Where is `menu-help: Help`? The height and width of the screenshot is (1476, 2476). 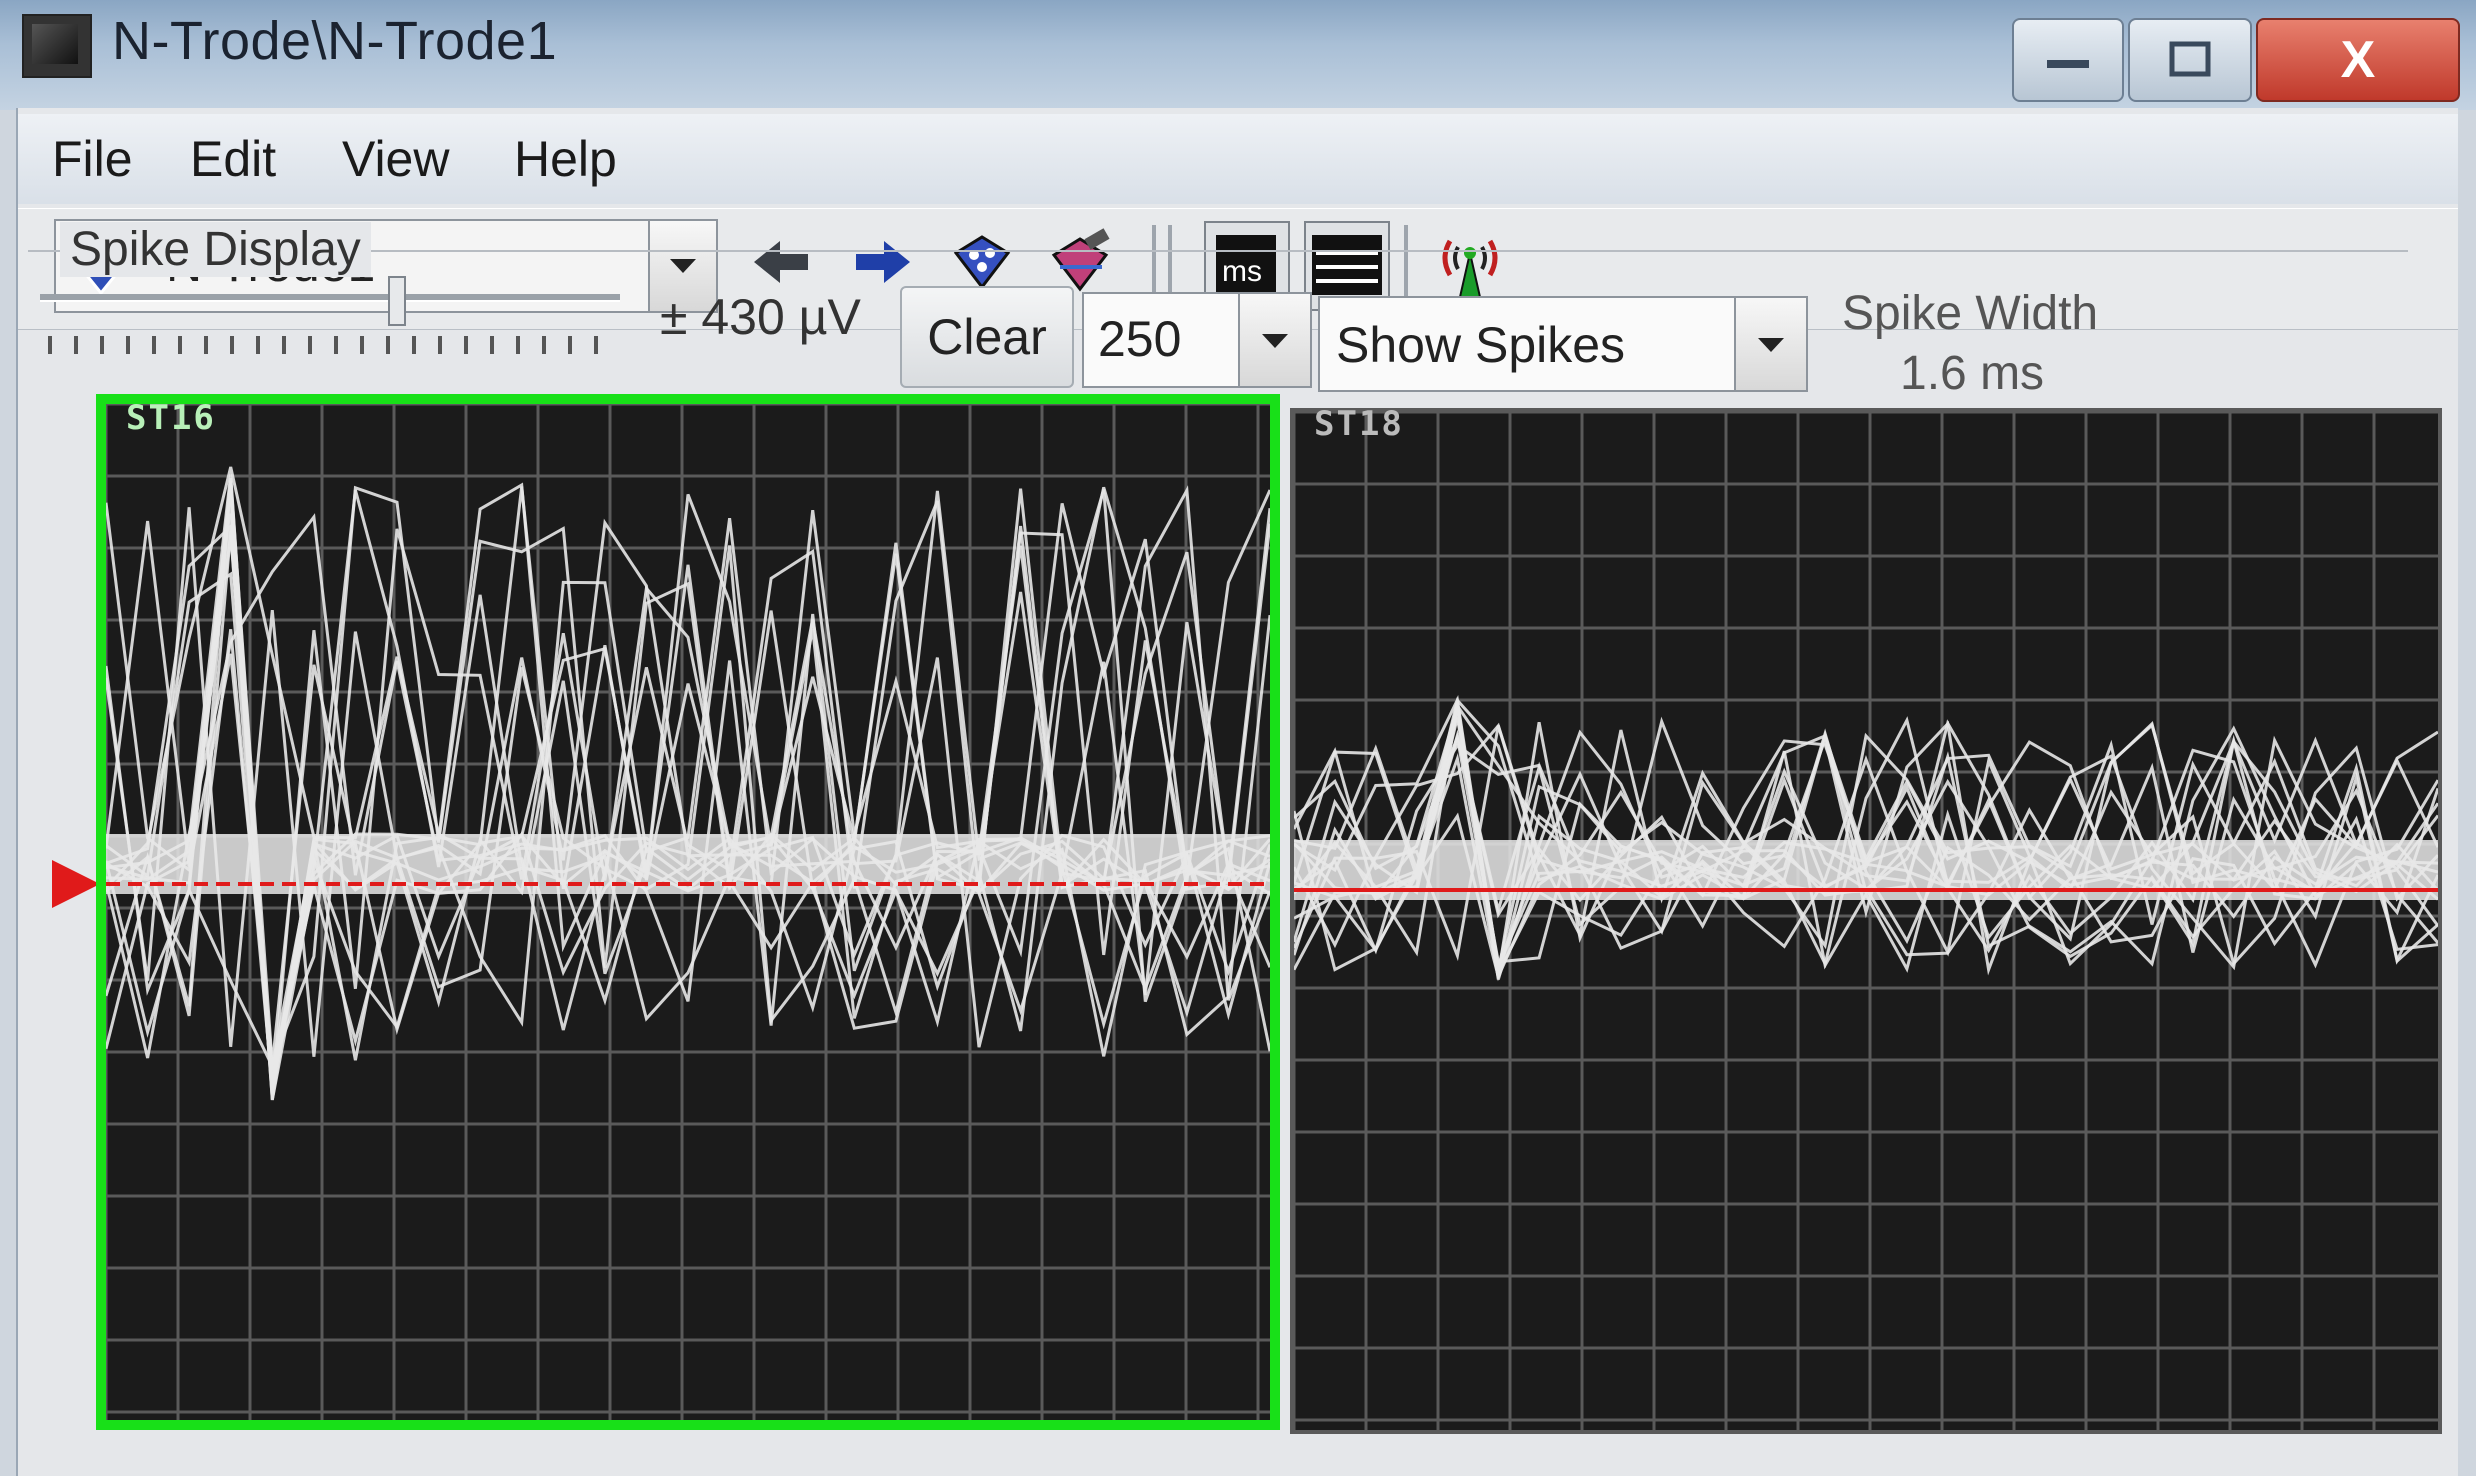
menu-help: Help is located at coordinates (565, 159).